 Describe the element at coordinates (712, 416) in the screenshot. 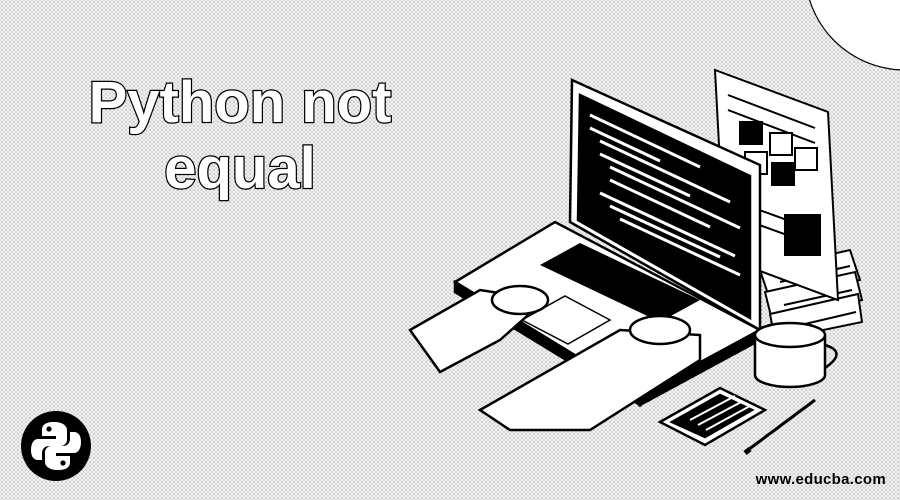

I see `smartphone-icon` at that location.